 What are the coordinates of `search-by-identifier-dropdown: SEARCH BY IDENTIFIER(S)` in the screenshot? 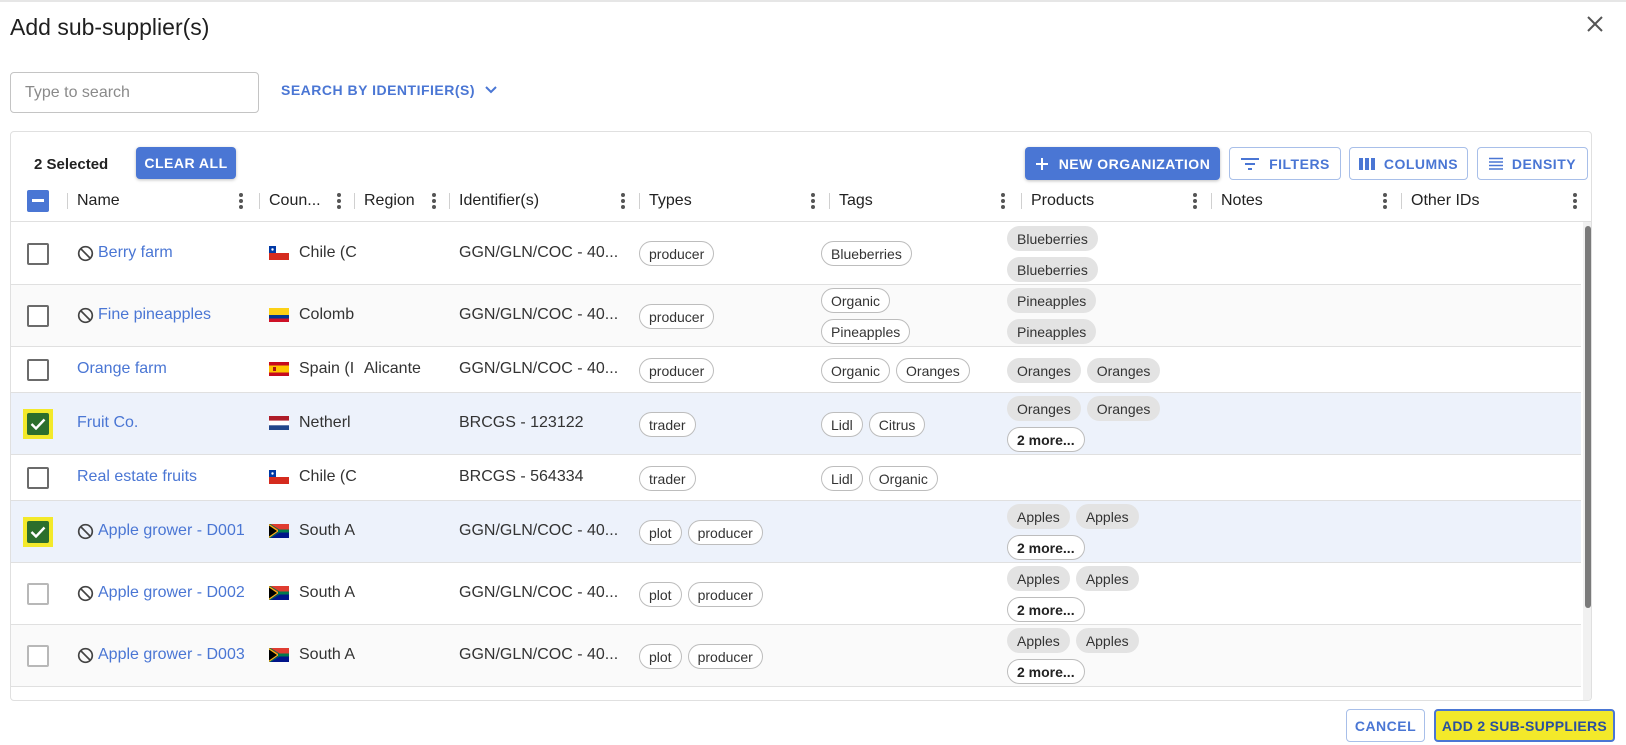 It's located at (389, 90).